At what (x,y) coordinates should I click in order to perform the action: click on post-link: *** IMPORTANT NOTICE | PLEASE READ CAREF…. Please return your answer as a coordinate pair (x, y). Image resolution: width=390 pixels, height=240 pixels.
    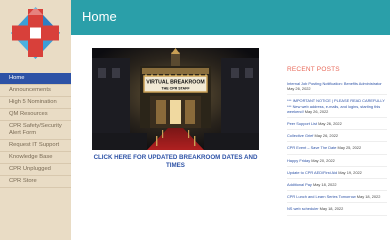
    Looking at the image, I should click on (336, 105).